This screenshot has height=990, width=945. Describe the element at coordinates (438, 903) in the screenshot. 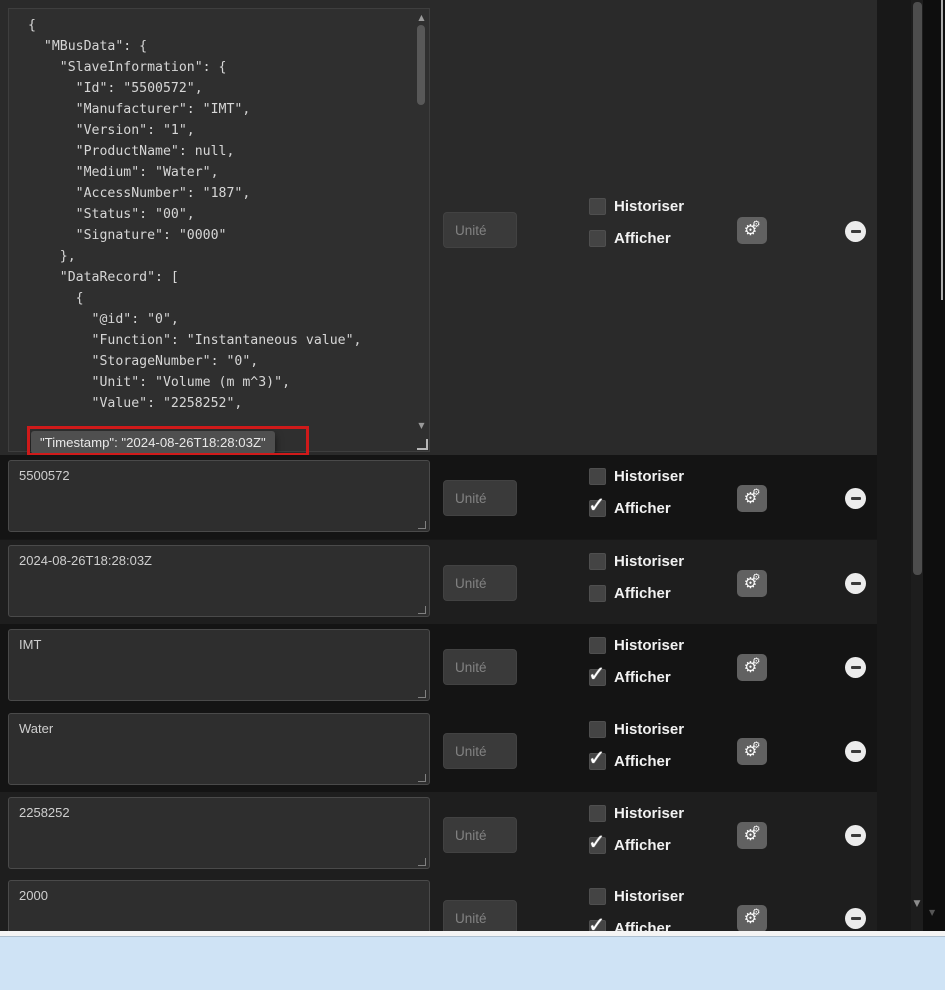

I see `data-row: 2000 Unité ✓ Historiser ✓ Afficher ⚙ ⚙` at that location.